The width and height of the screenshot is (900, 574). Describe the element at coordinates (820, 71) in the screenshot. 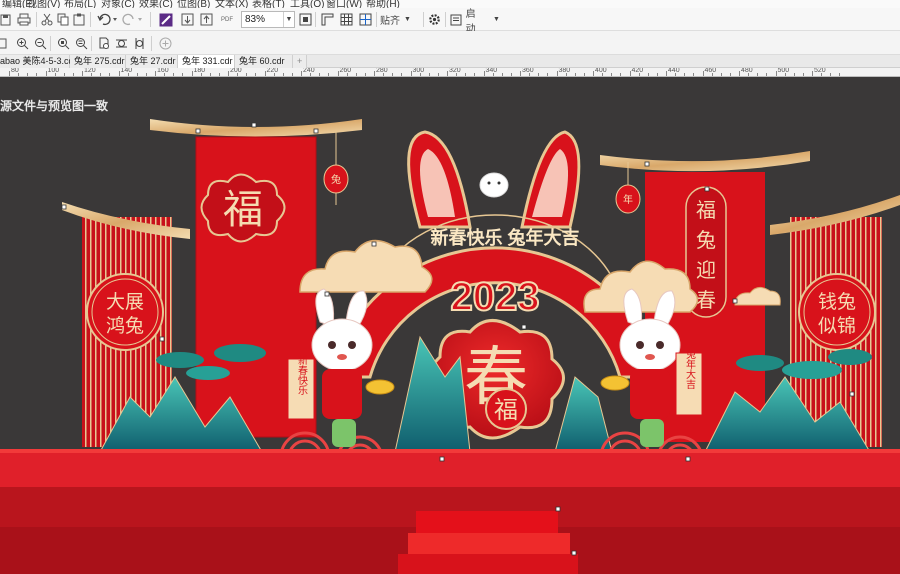

I see `ruler-tick-label: 520` at that location.